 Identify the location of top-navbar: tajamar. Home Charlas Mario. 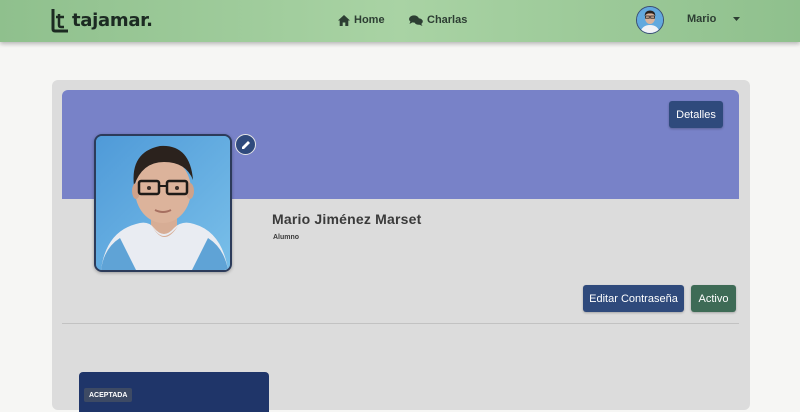
(400, 21).